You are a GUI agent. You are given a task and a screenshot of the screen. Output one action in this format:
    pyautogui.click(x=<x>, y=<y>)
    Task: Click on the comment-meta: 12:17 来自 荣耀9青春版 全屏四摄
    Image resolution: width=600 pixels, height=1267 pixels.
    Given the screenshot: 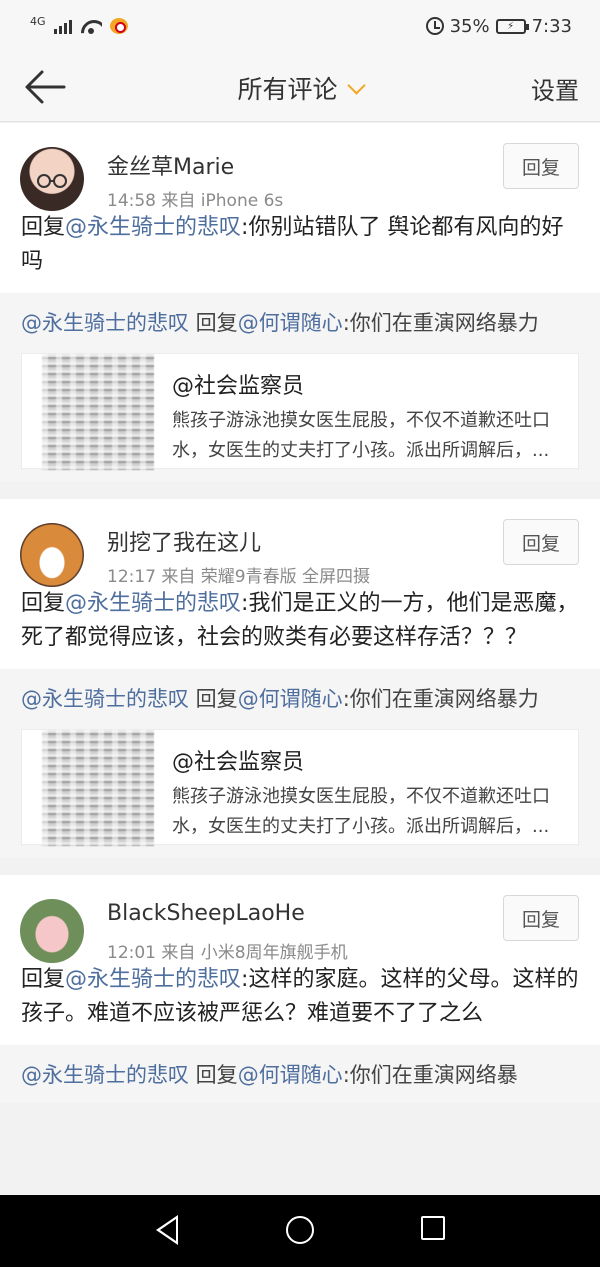 What is the action you would take?
    pyautogui.click(x=239, y=577)
    